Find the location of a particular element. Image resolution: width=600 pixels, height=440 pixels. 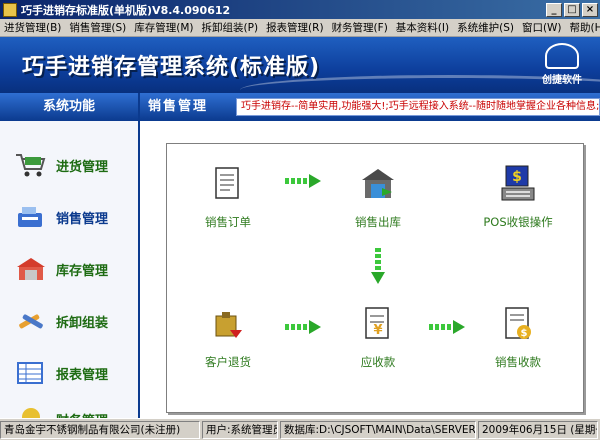

pos-terminal-icon: $ is located at coordinates (518, 184).